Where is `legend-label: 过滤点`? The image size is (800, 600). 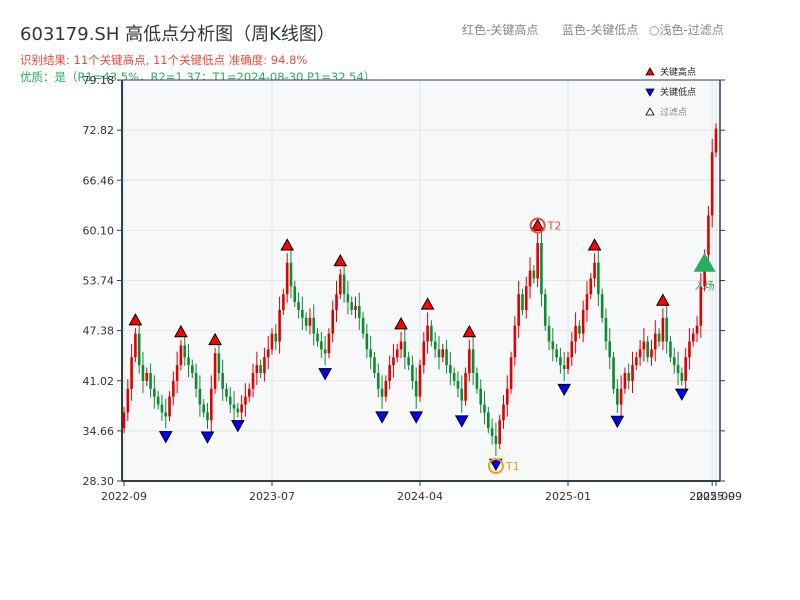 legend-label: 过滤点 is located at coordinates (673, 112).